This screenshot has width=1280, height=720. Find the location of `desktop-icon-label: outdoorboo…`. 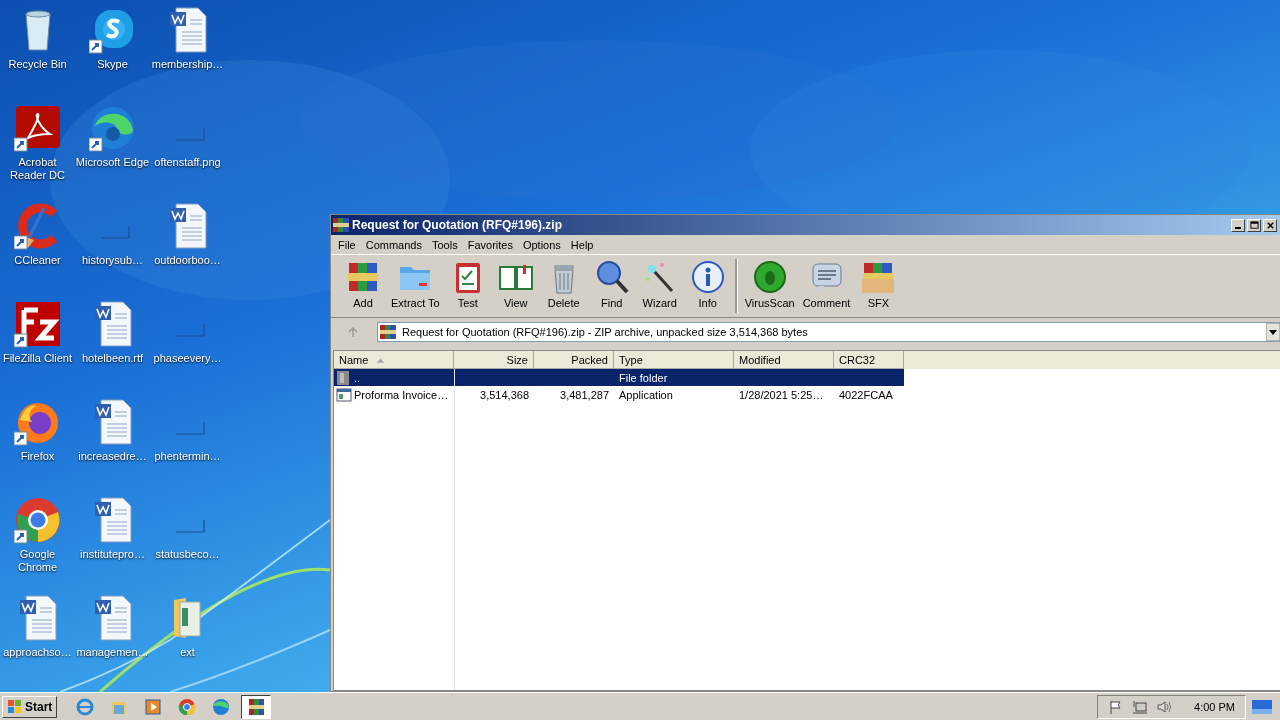

desktop-icon-label: outdoorboo… is located at coordinates (187, 260).